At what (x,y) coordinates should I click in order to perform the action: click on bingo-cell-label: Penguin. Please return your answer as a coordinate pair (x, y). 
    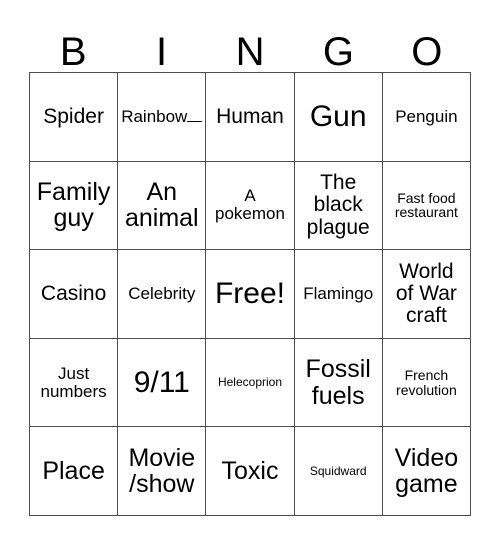
    Looking at the image, I should click on (426, 116).